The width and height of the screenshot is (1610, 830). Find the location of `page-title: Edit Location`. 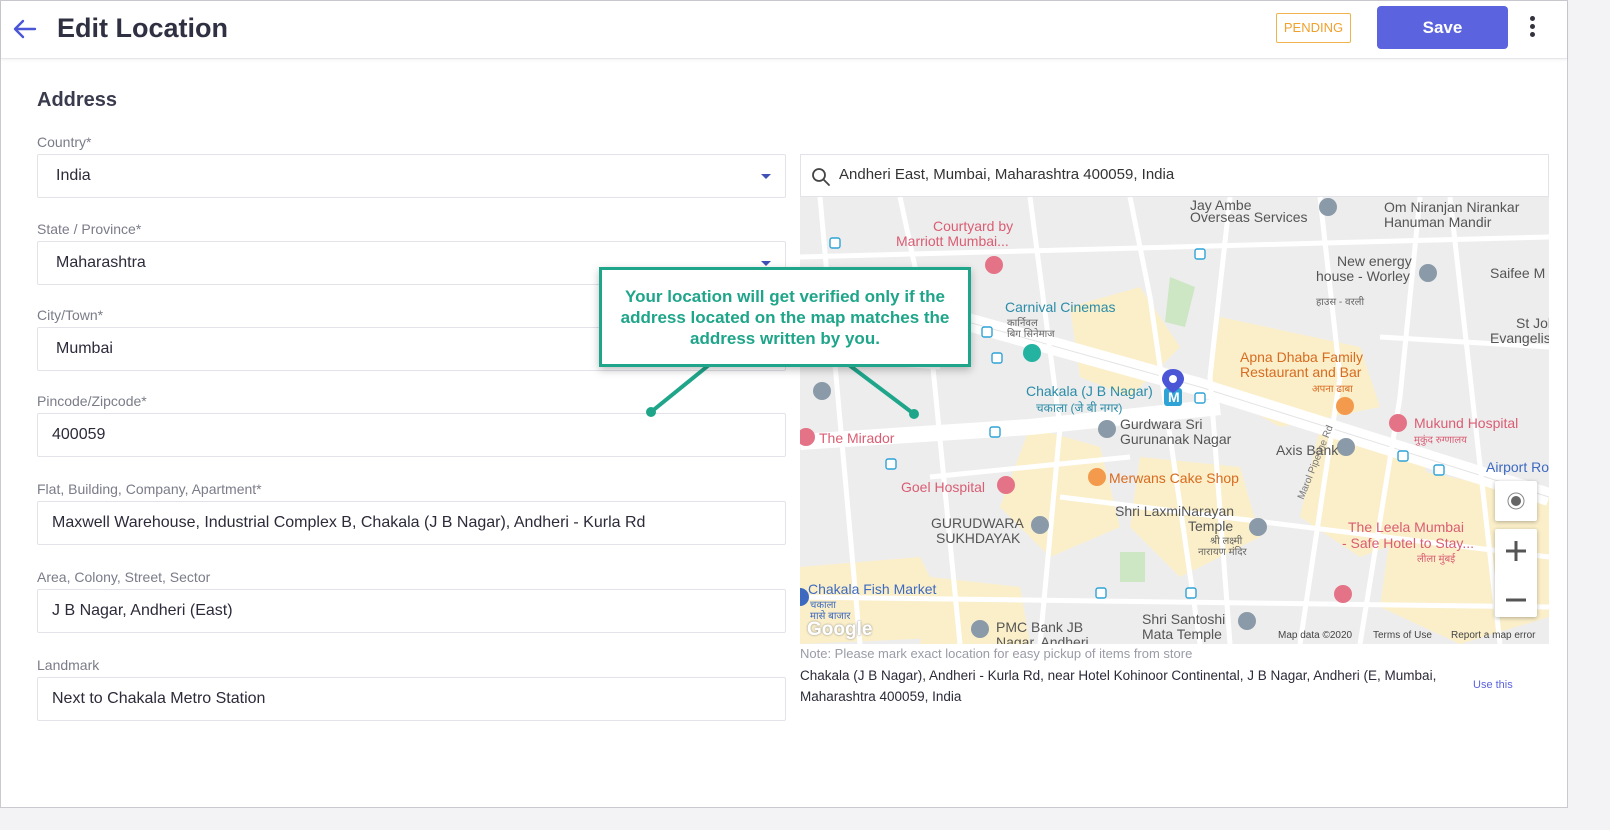

page-title: Edit Location is located at coordinates (142, 28).